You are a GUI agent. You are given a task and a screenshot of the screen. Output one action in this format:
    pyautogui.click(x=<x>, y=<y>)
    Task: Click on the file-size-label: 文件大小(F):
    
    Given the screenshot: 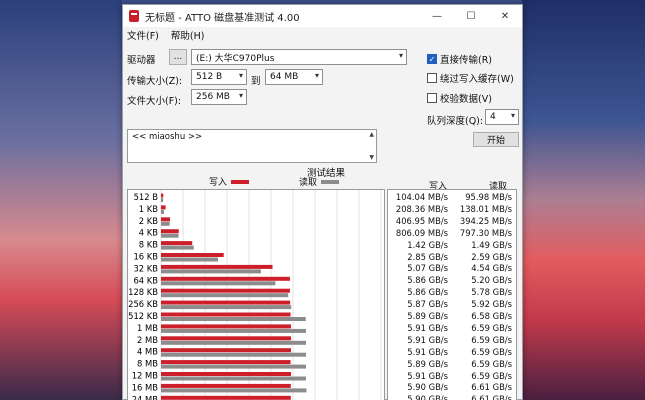 What is the action you would take?
    pyautogui.click(x=154, y=101)
    